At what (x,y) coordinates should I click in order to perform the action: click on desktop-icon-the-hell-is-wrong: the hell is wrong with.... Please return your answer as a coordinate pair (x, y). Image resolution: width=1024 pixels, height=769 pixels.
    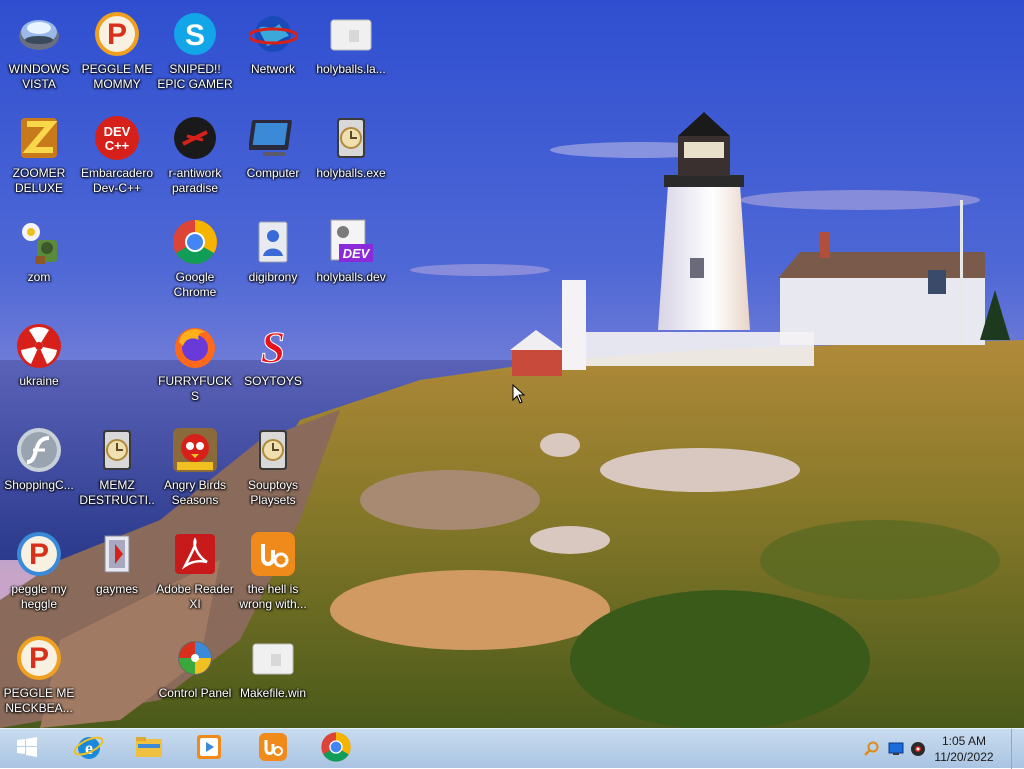
    Looking at the image, I should click on (273, 572).